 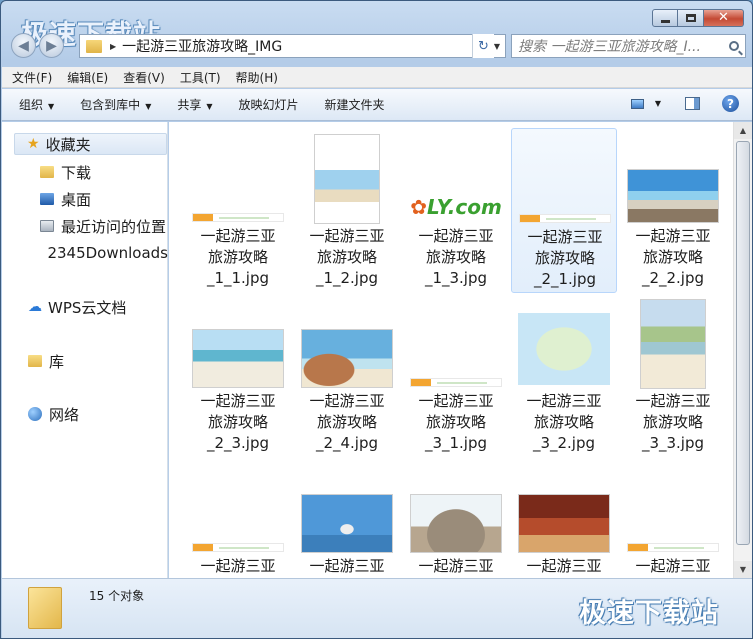 I want to click on forward-button: ▶, so click(x=51, y=45).